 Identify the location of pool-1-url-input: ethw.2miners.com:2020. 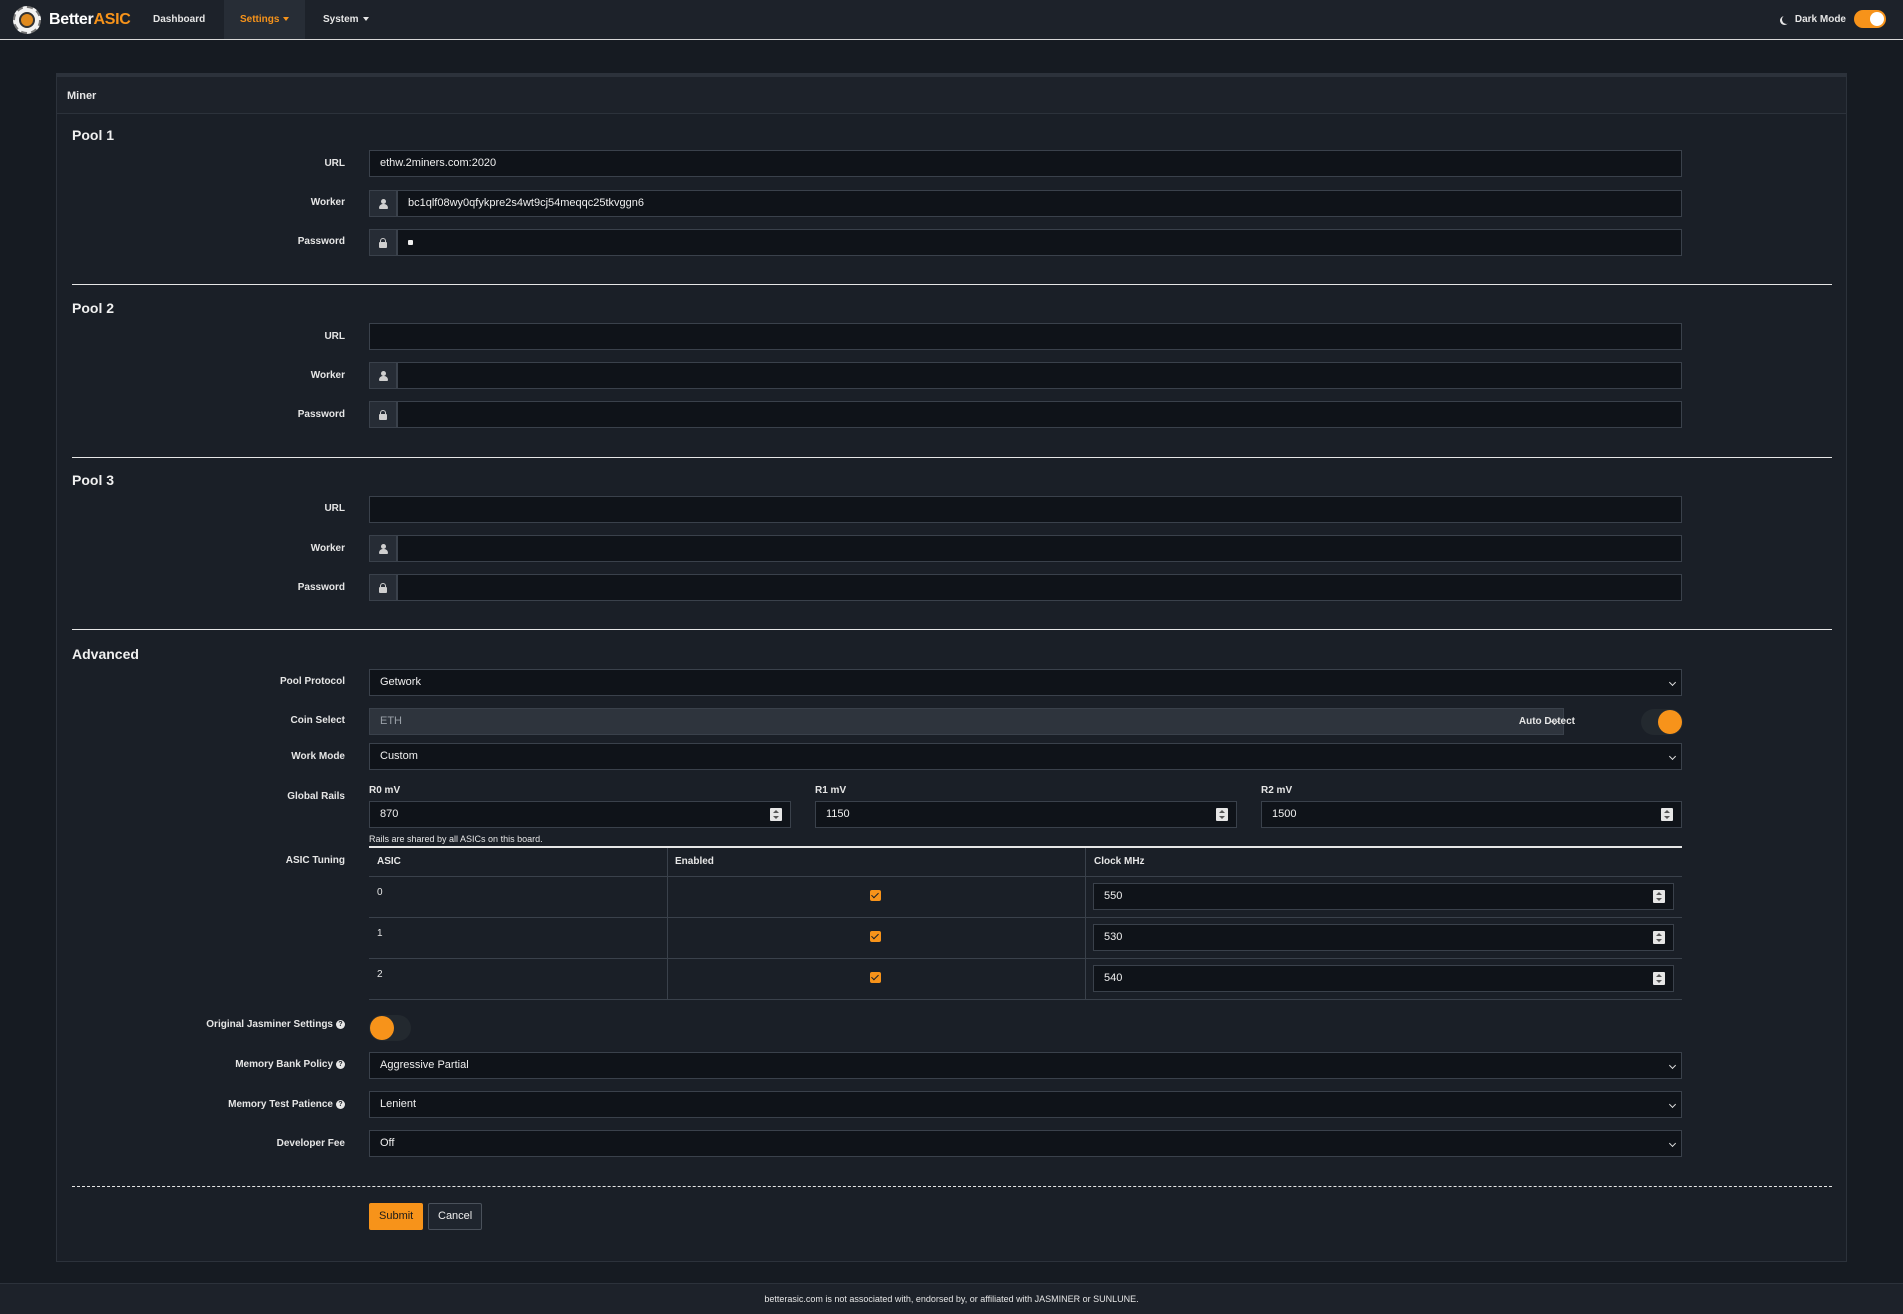
(1025, 163).